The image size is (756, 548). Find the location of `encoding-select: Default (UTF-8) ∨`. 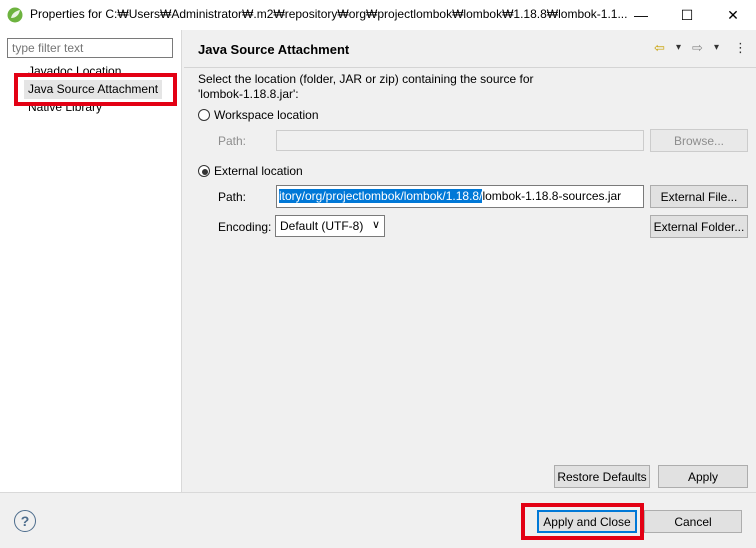

encoding-select: Default (UTF-8) ∨ is located at coordinates (330, 226).